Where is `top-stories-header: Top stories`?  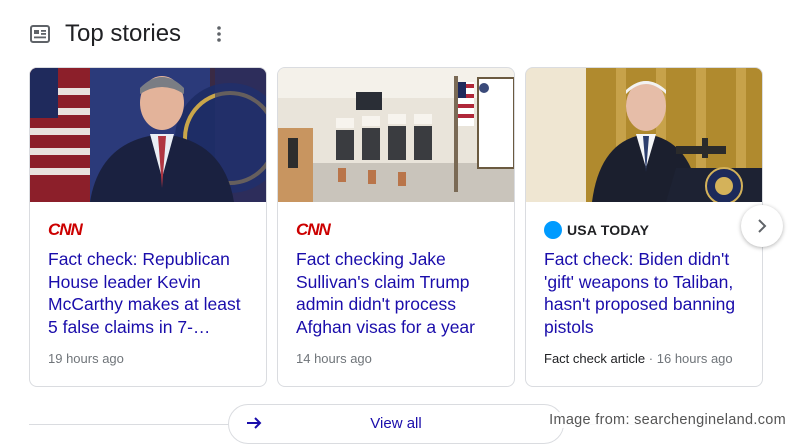
top-stories-header: Top stories is located at coordinates (129, 34).